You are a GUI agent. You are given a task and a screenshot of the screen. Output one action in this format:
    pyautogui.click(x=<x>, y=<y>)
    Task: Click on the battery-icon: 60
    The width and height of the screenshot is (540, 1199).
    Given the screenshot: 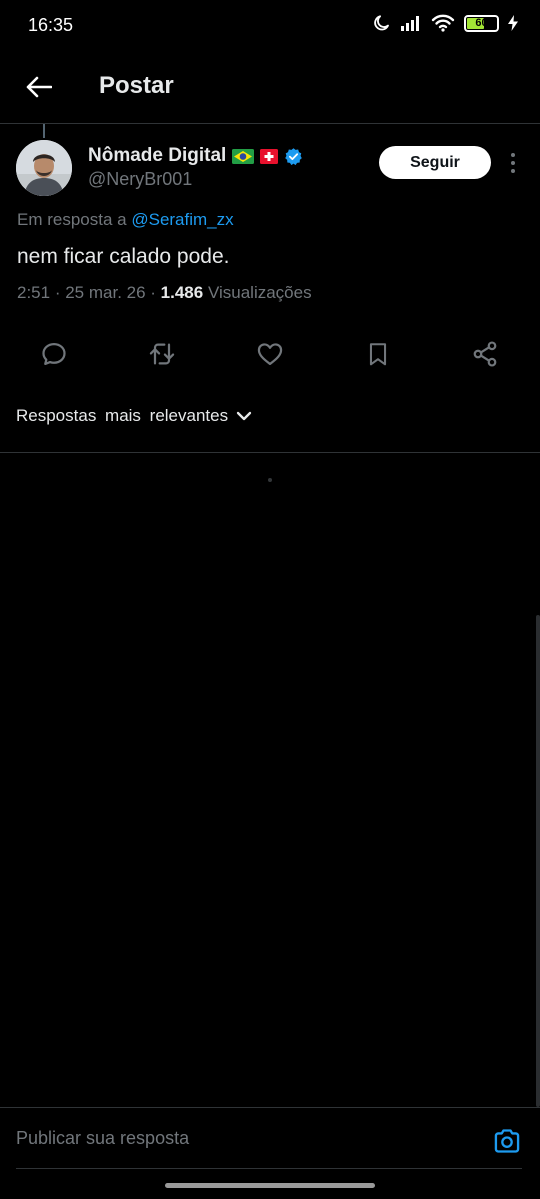 What is the action you would take?
    pyautogui.click(x=481, y=23)
    